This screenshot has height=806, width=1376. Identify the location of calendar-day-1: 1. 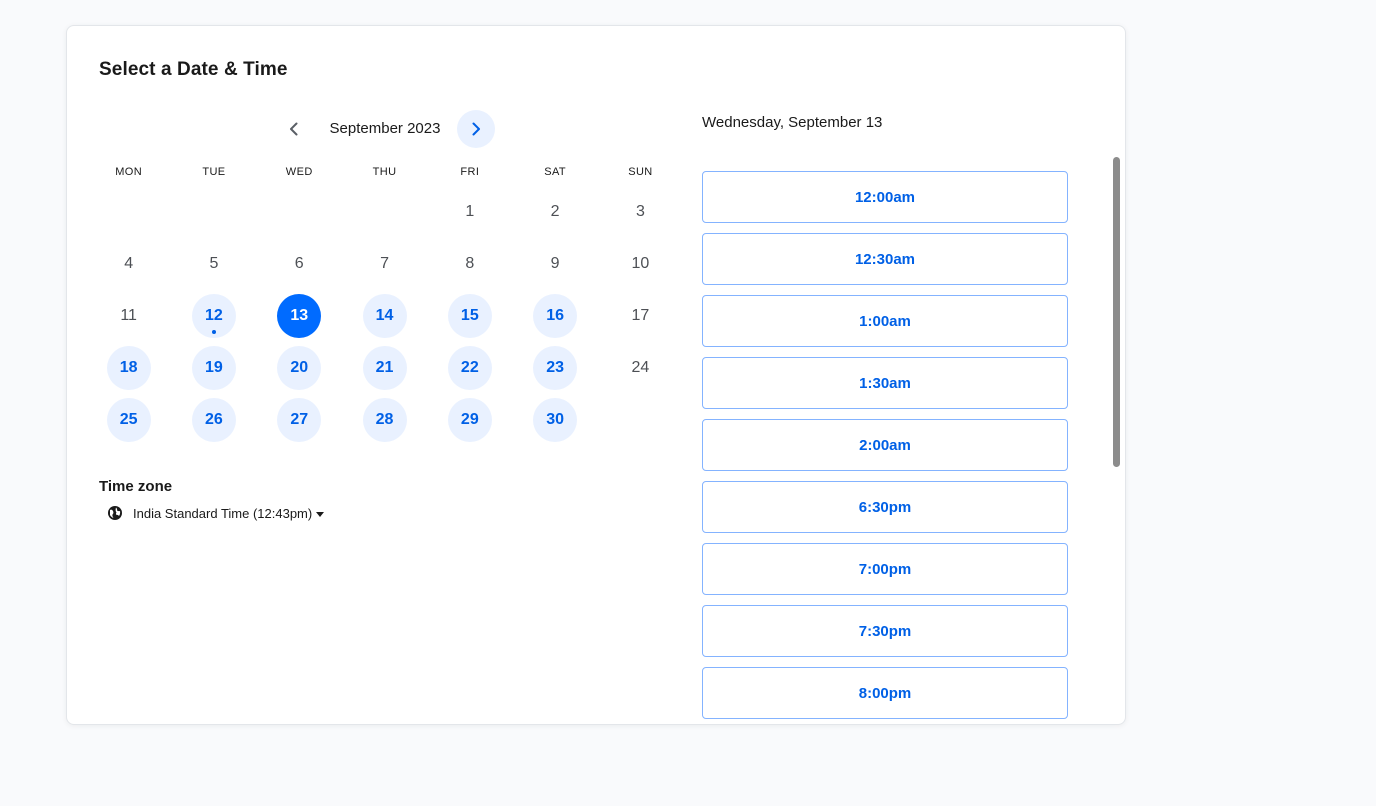
(469, 212).